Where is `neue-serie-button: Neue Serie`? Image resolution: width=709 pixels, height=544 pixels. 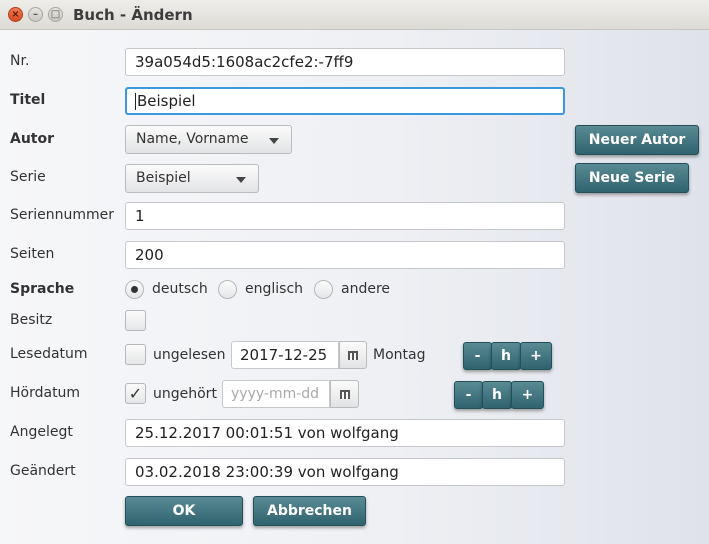 neue-serie-button: Neue Serie is located at coordinates (632, 178).